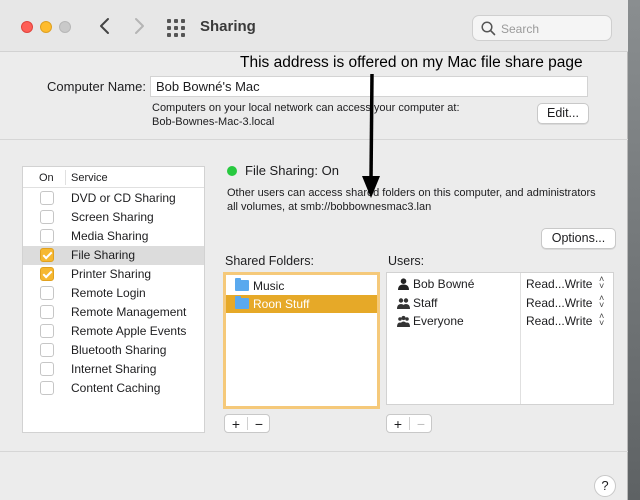  Describe the element at coordinates (314, 451) in the screenshot. I see `bottom-divider` at that location.